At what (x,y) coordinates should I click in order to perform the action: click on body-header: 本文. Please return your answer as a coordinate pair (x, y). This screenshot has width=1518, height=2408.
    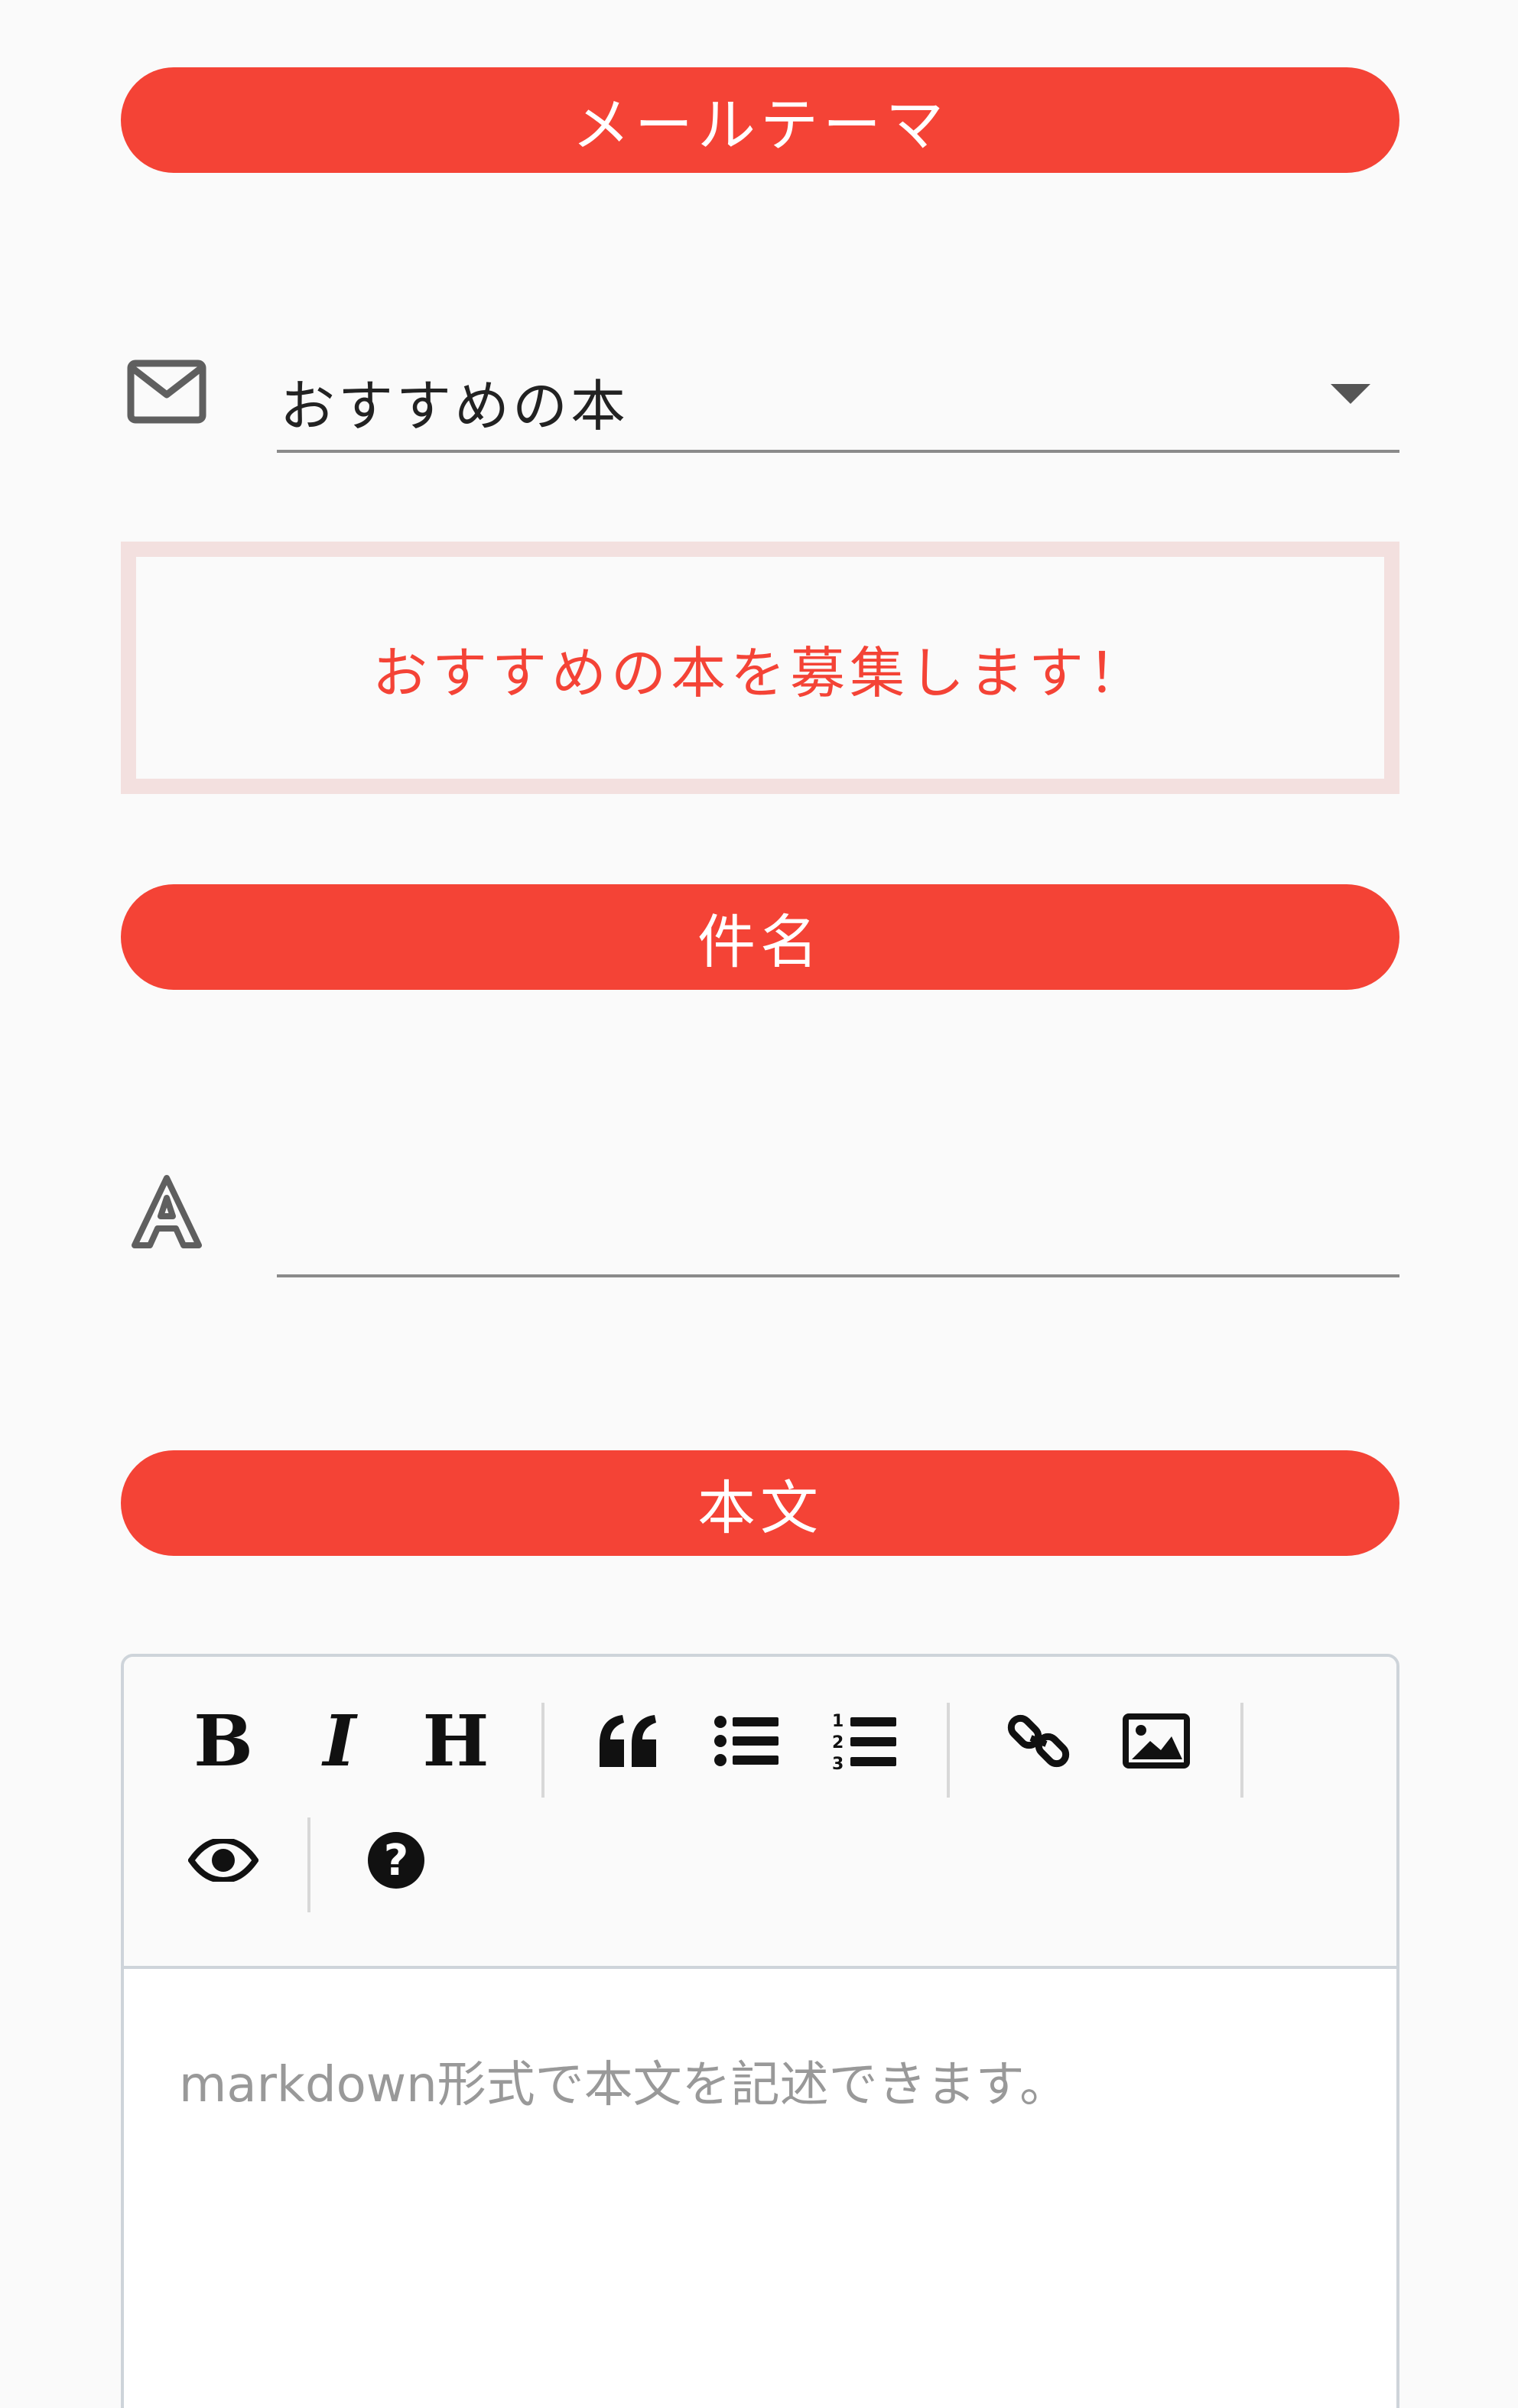
    Looking at the image, I should click on (760, 1503).